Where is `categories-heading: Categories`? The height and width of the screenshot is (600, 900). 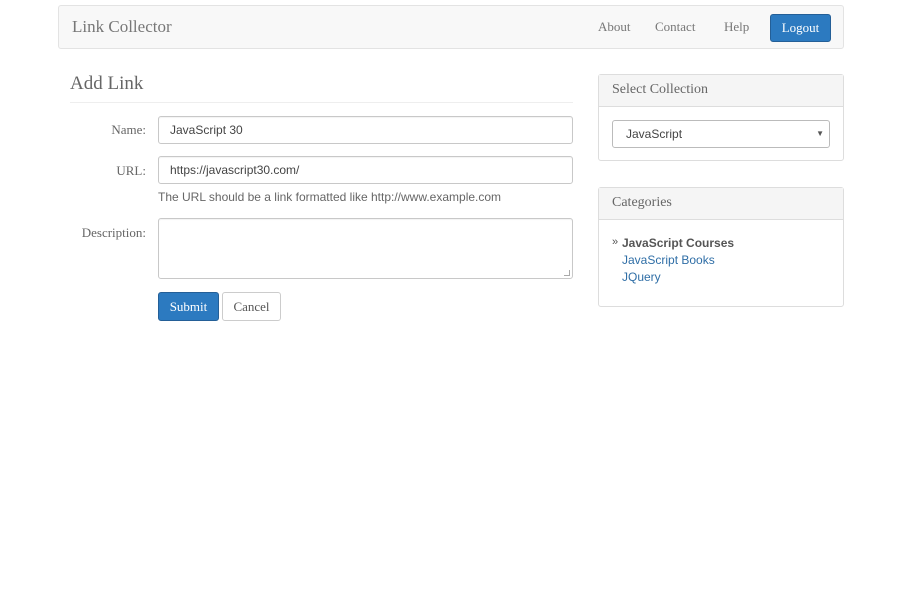
categories-heading: Categories is located at coordinates (721, 204).